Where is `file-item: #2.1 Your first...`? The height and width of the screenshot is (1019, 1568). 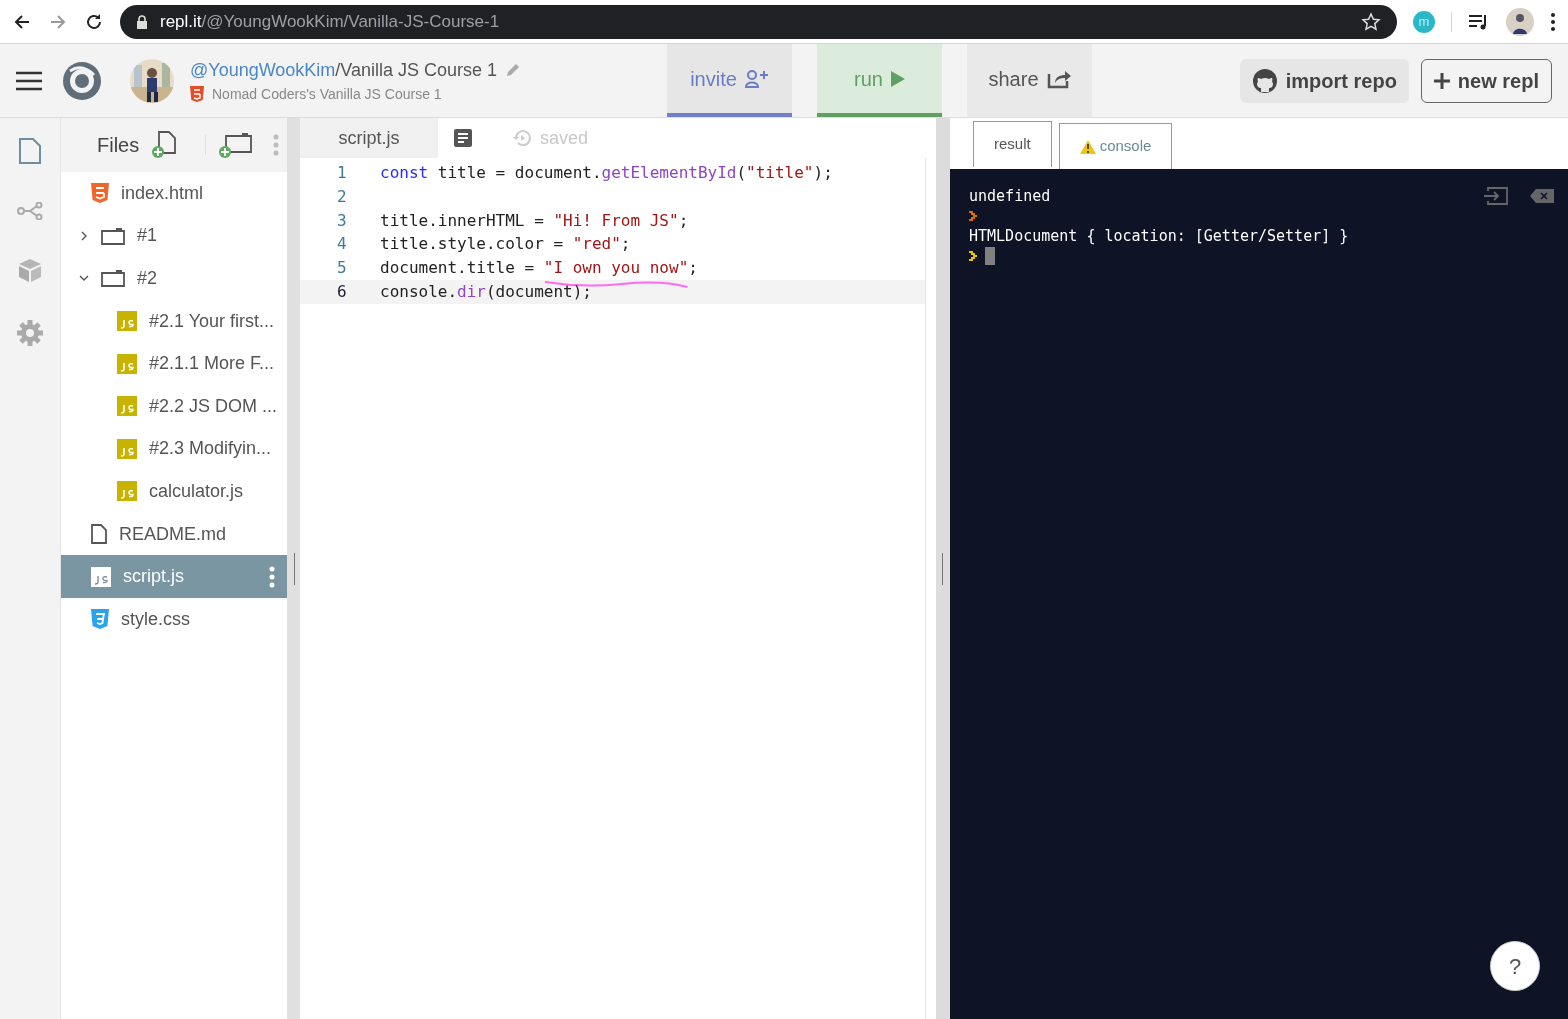
file-item: #2.1 Your first... is located at coordinates (174, 321).